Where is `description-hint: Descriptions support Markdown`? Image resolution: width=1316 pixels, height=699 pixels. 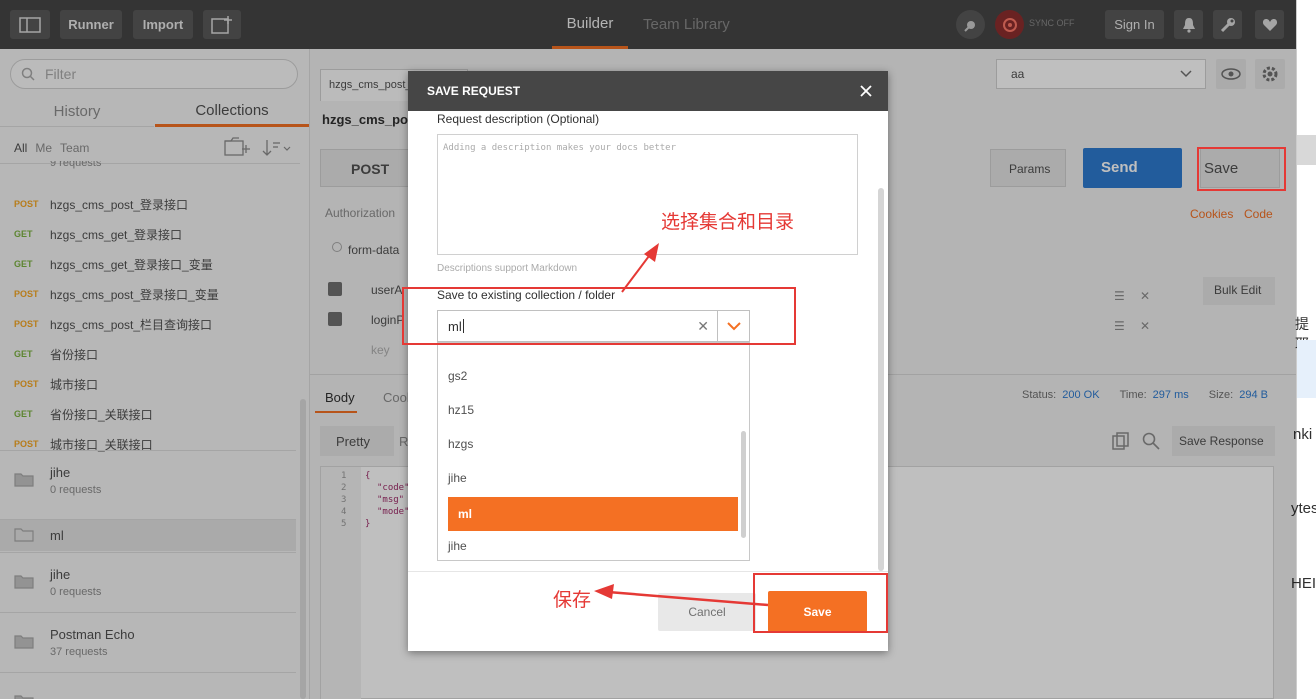
description-hint: Descriptions support Markdown is located at coordinates (507, 268).